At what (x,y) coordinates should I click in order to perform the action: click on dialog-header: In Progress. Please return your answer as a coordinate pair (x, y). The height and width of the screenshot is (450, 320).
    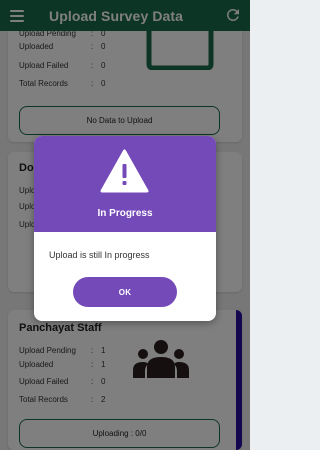
    Looking at the image, I should click on (125, 184).